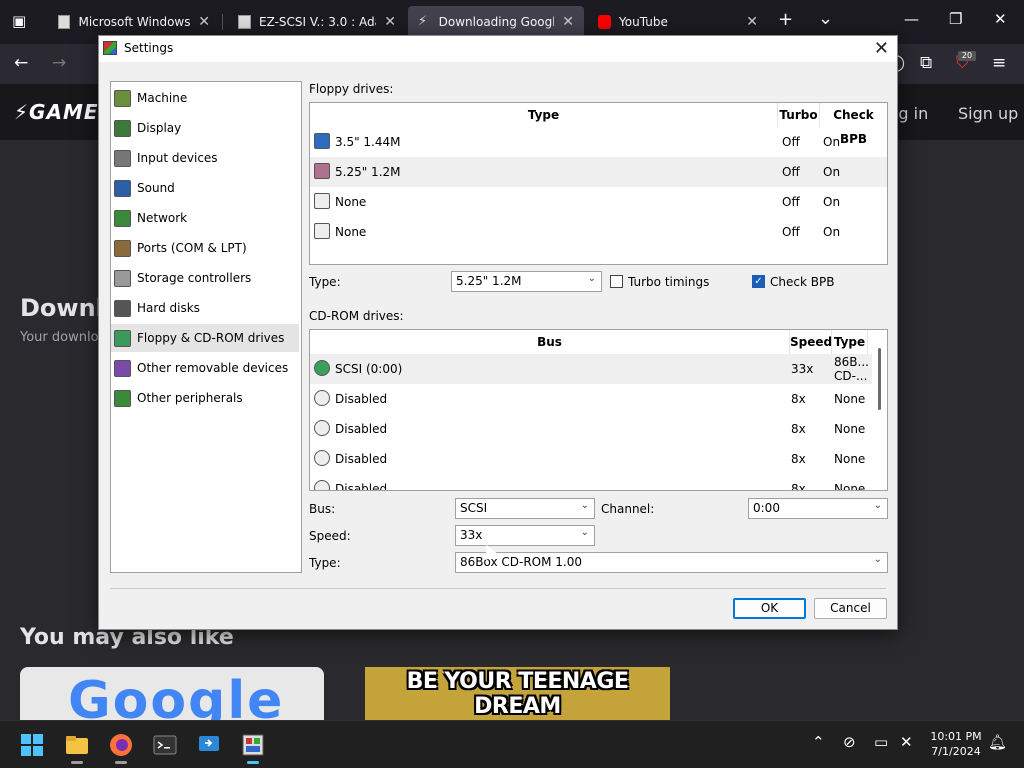  Describe the element at coordinates (512, 744) in the screenshot. I see `taskbar: ⌃ ⊘ ▭ ✕ 🔔︎` at that location.